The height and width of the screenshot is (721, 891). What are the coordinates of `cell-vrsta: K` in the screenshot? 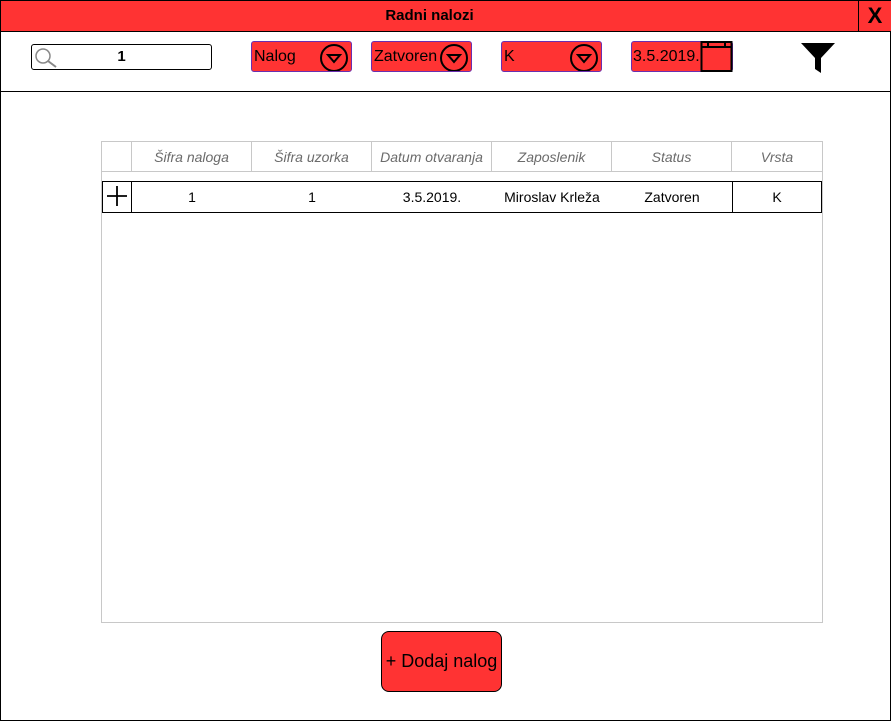 It's located at (777, 197).